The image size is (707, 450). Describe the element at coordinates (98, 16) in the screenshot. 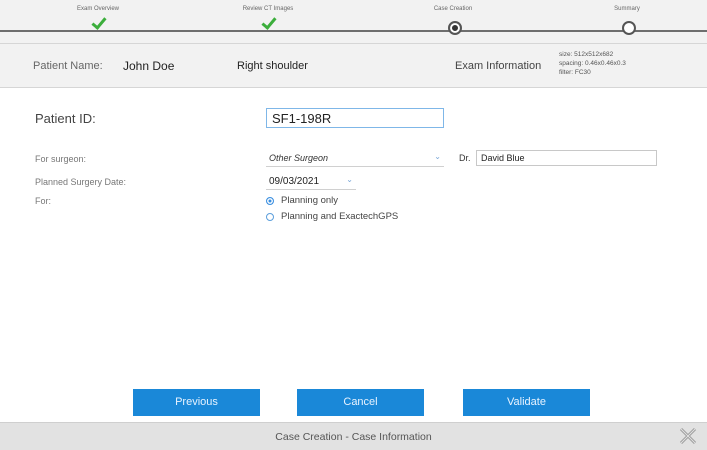

I see `step-exam-overview: Exam Overview` at that location.